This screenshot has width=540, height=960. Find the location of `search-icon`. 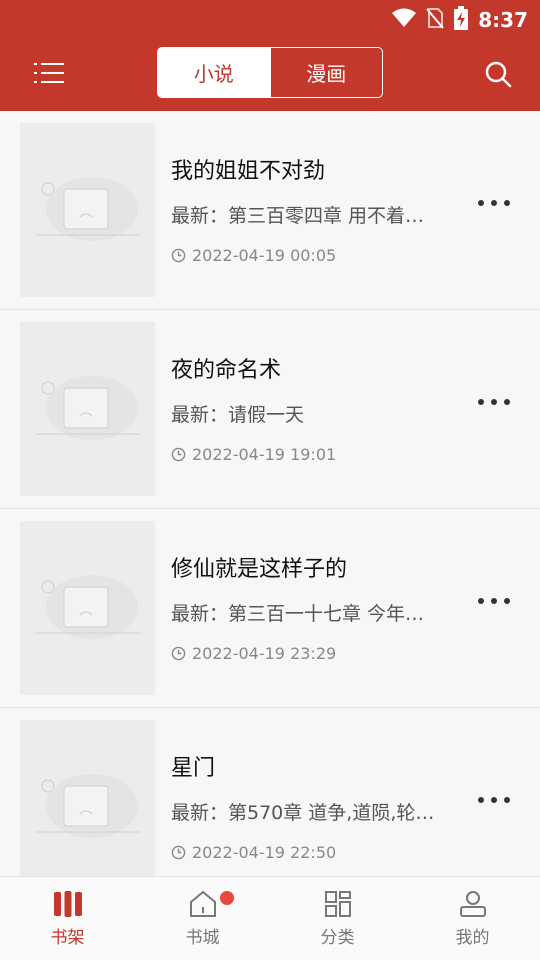

search-icon is located at coordinates (498, 74).